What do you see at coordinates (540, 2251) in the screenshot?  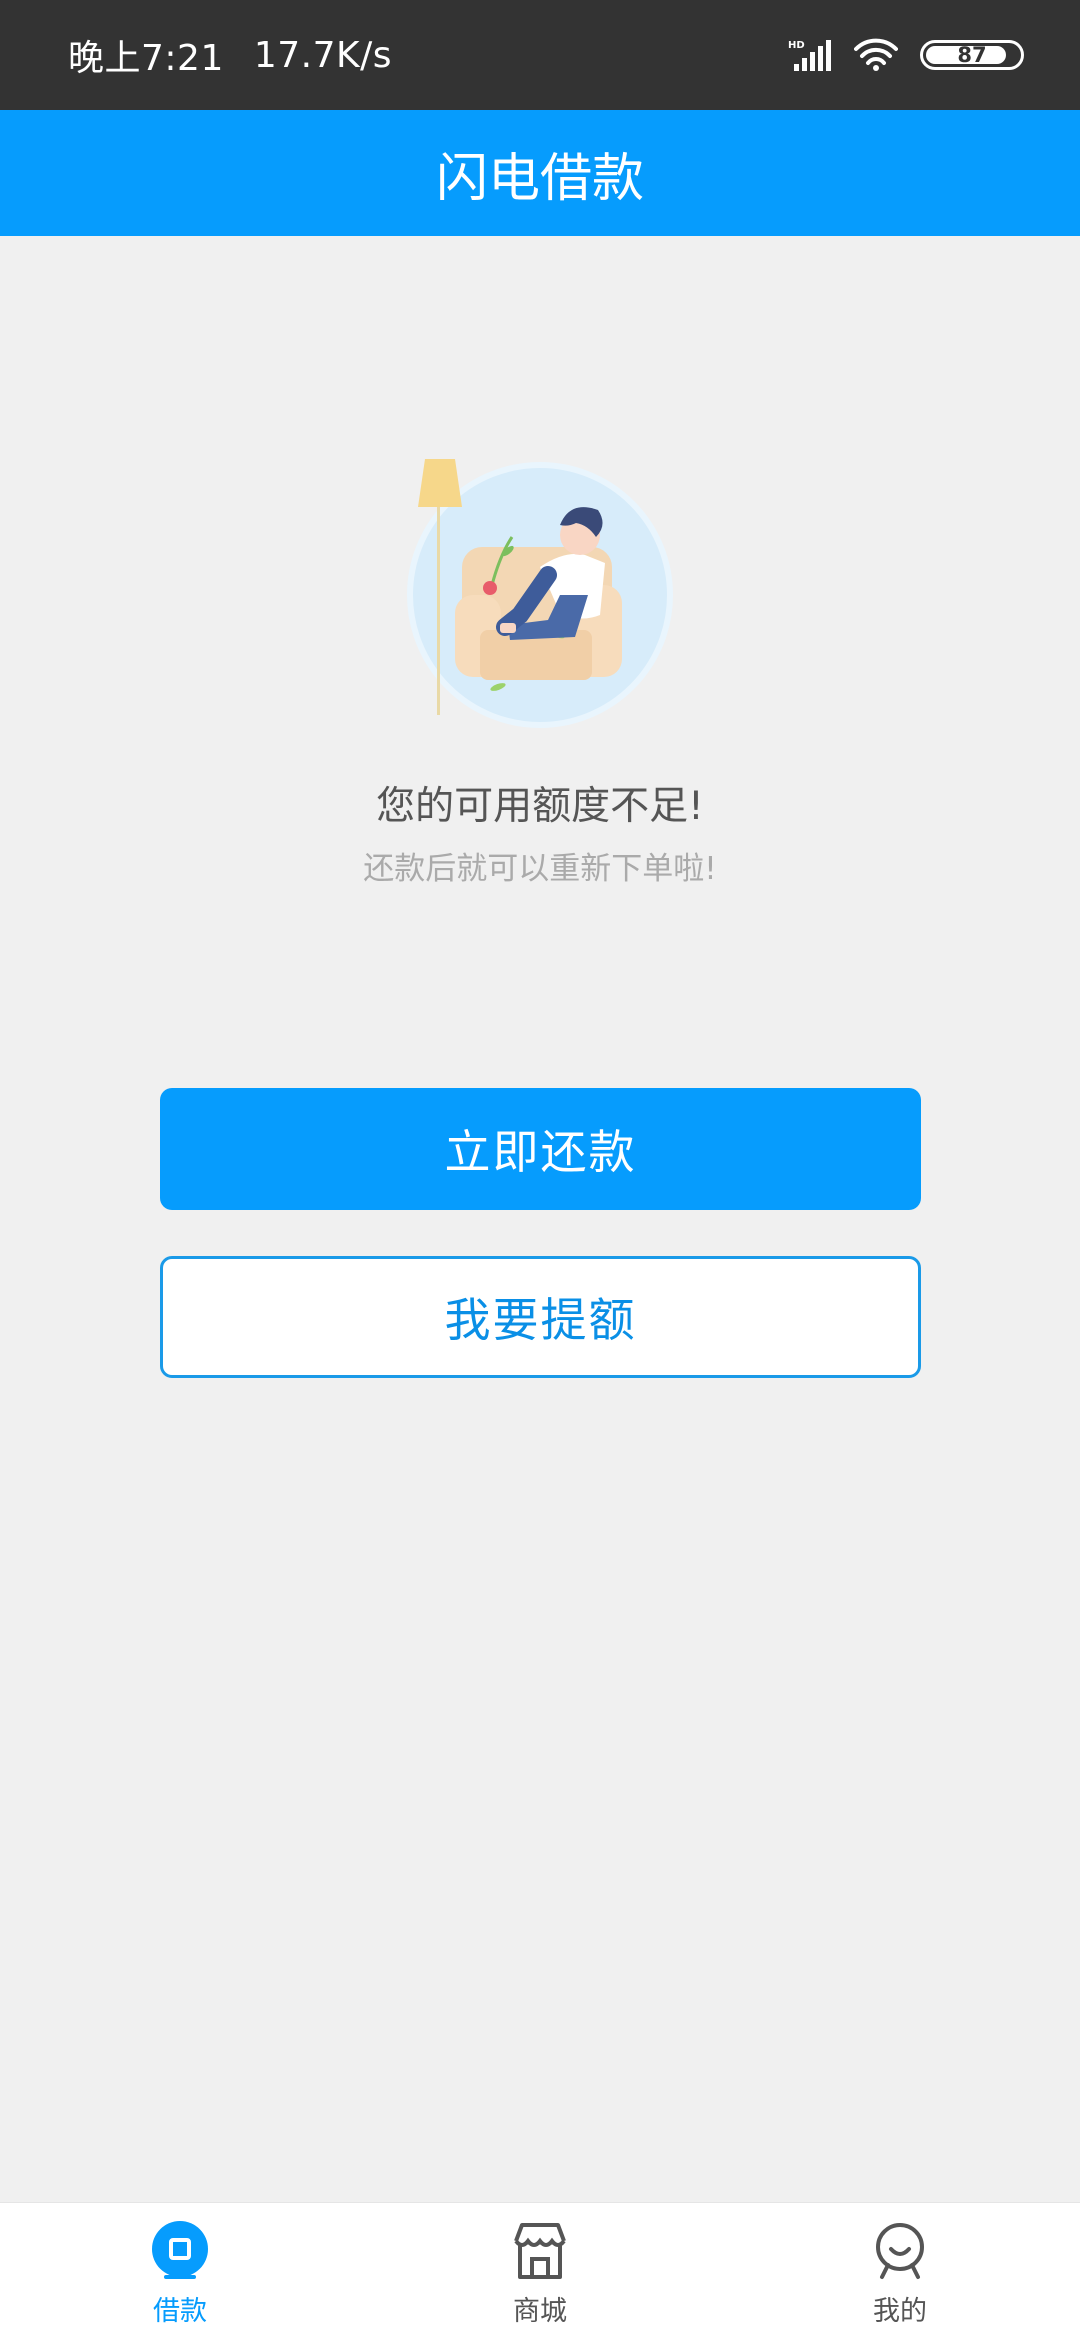 I see `store-icon` at bounding box center [540, 2251].